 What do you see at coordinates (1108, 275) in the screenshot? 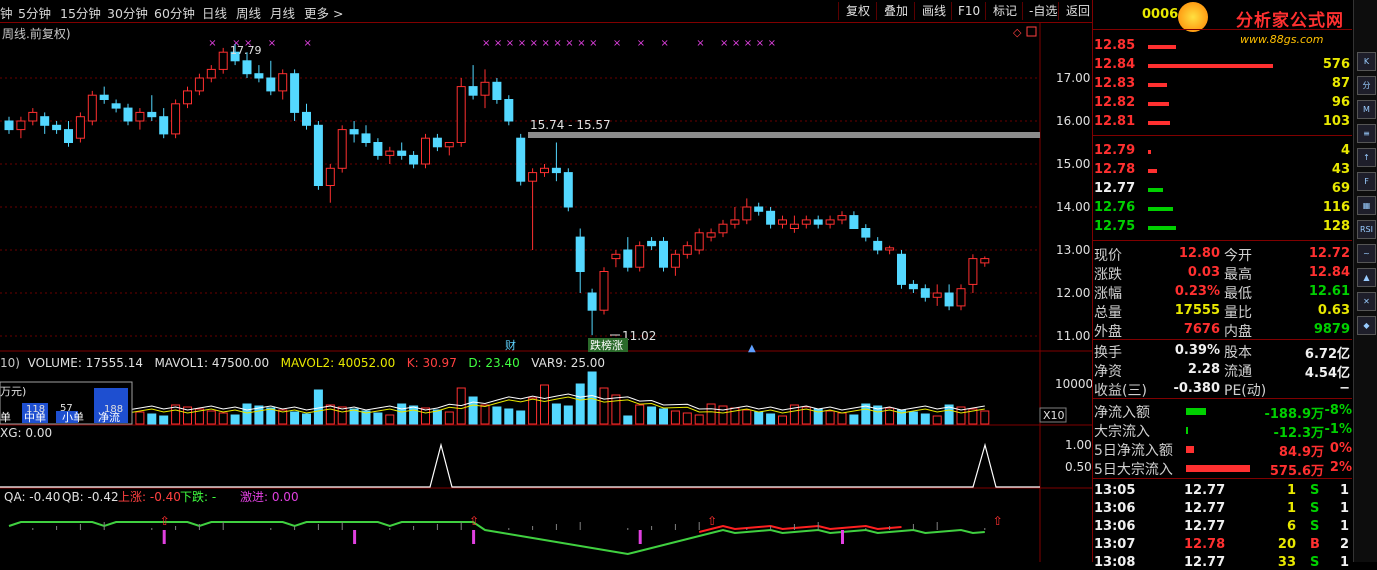
I see `stat-label: 涨跌` at bounding box center [1108, 275].